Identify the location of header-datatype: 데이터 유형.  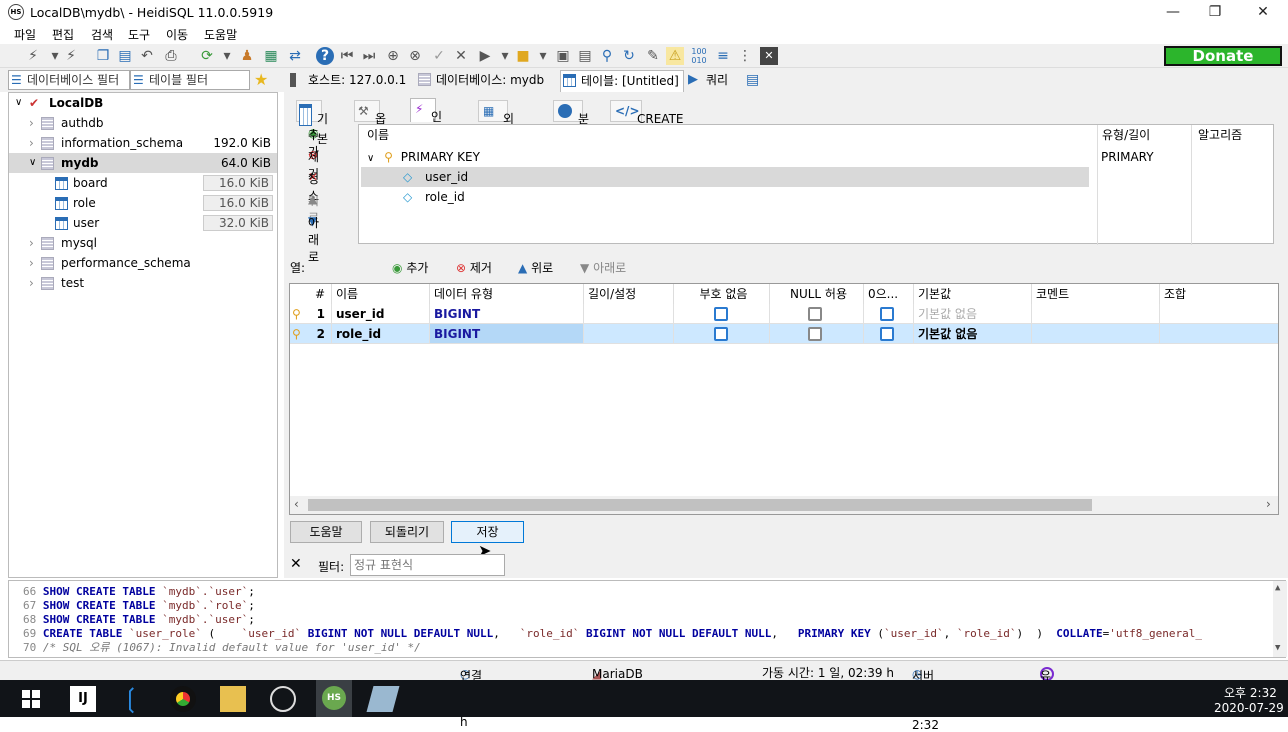
(507, 294).